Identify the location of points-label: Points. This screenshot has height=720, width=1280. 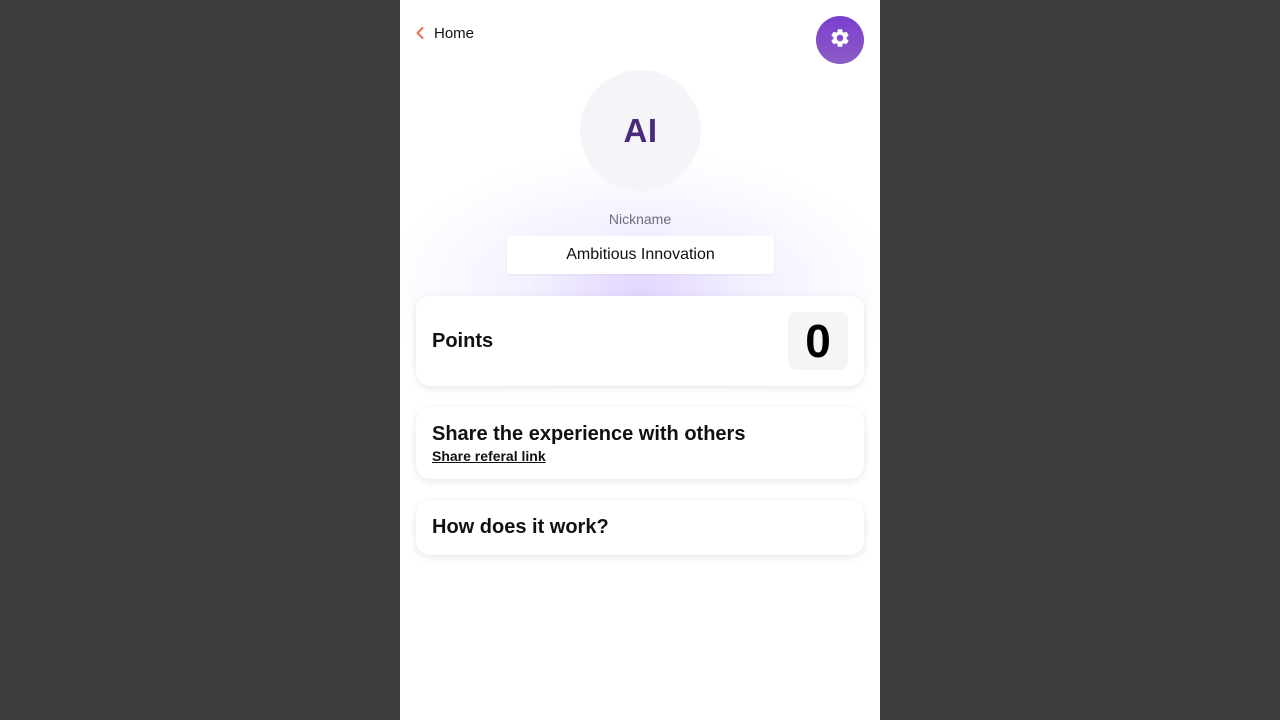
(463, 341).